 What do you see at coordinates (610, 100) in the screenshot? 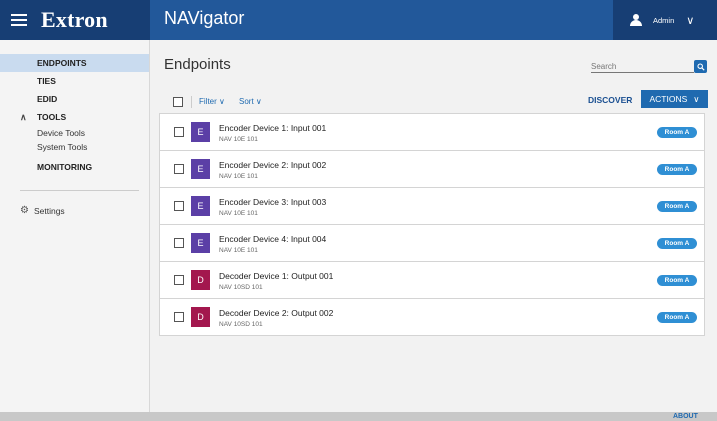
I see `discover-button: DISCOVER` at bounding box center [610, 100].